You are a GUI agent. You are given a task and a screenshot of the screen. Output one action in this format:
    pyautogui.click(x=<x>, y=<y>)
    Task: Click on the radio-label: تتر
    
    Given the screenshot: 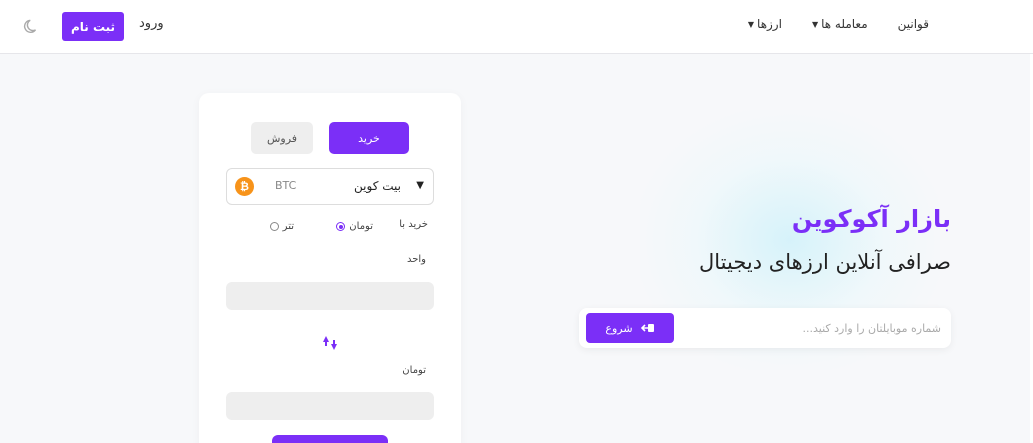 What is the action you would take?
    pyautogui.click(x=288, y=226)
    